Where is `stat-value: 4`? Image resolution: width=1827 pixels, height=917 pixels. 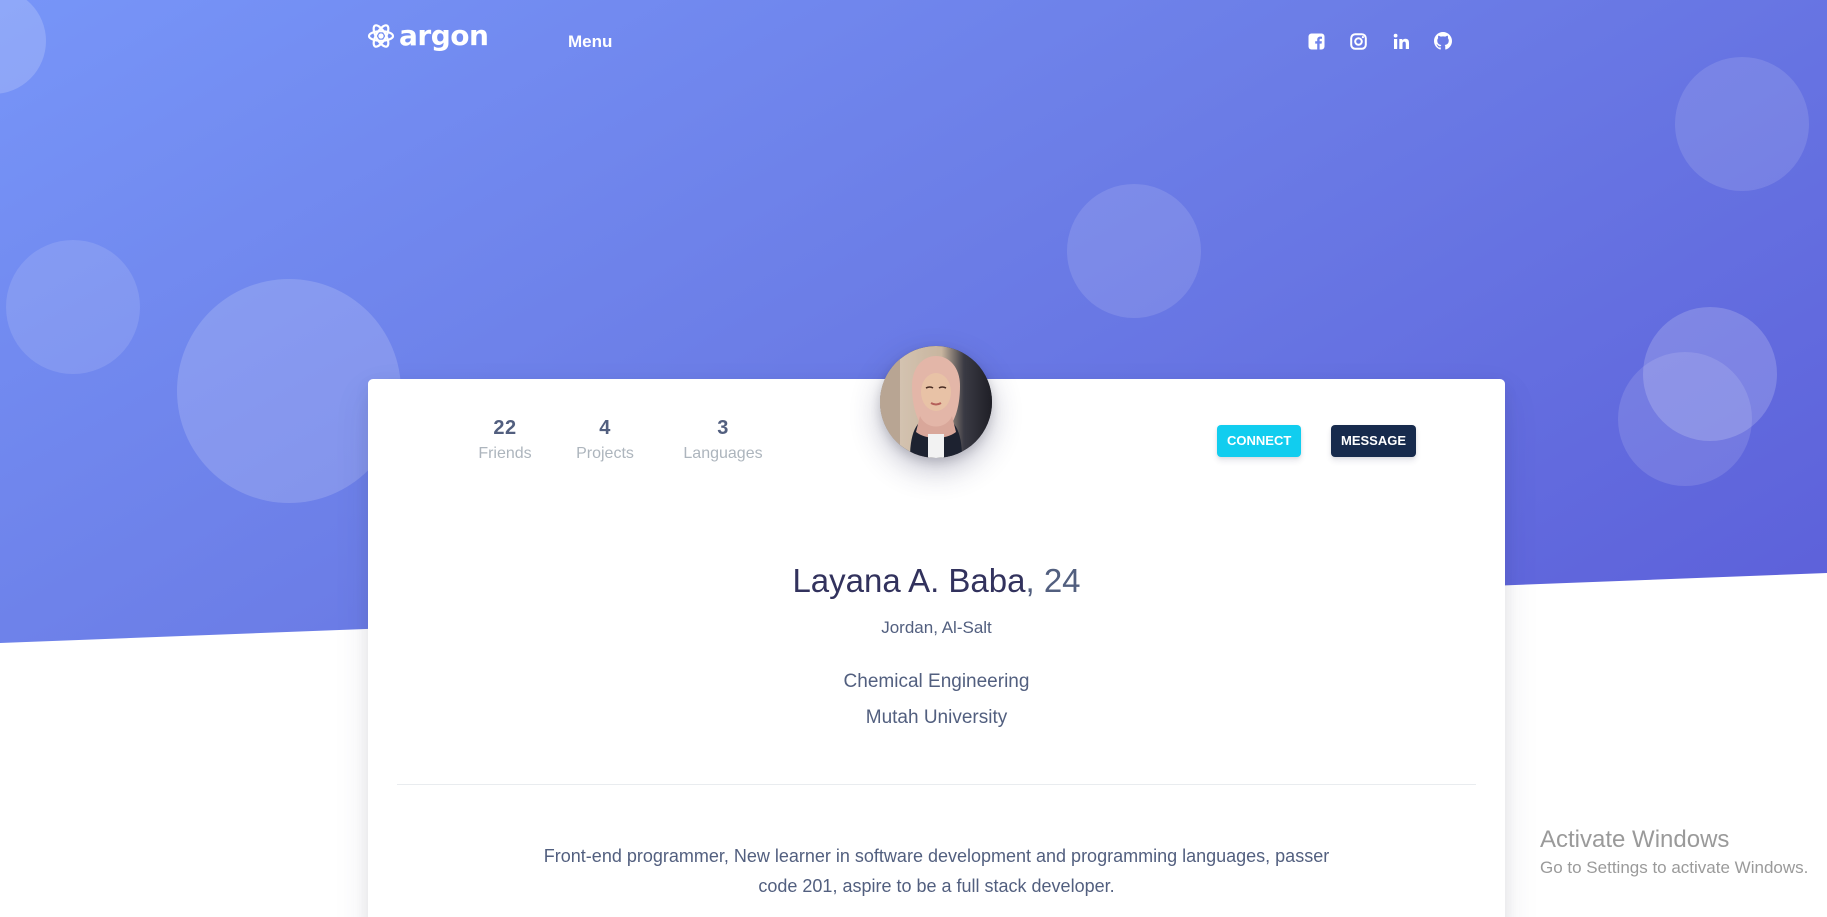 stat-value: 4 is located at coordinates (605, 428).